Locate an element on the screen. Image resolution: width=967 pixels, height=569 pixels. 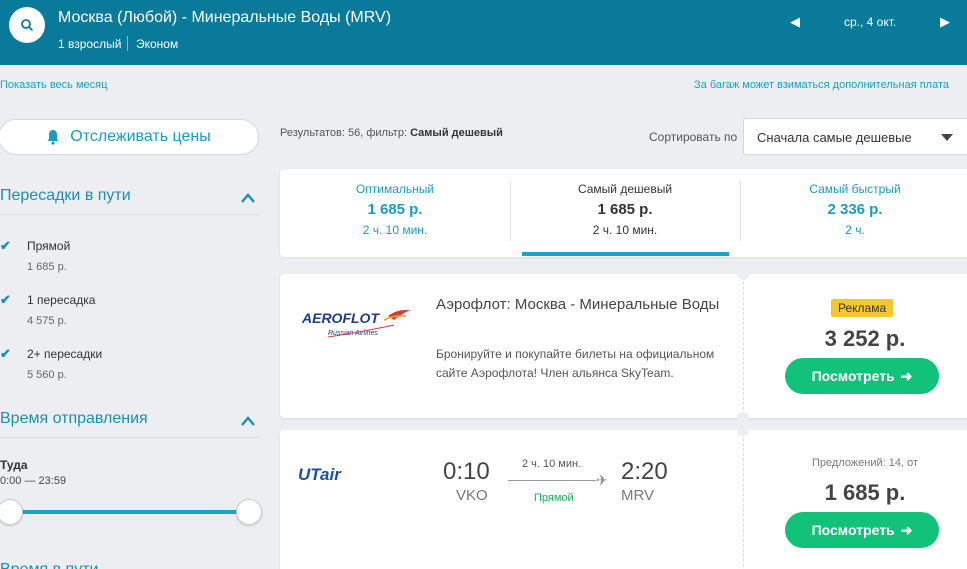
stop-option-label: Прямой is located at coordinates (49, 246).